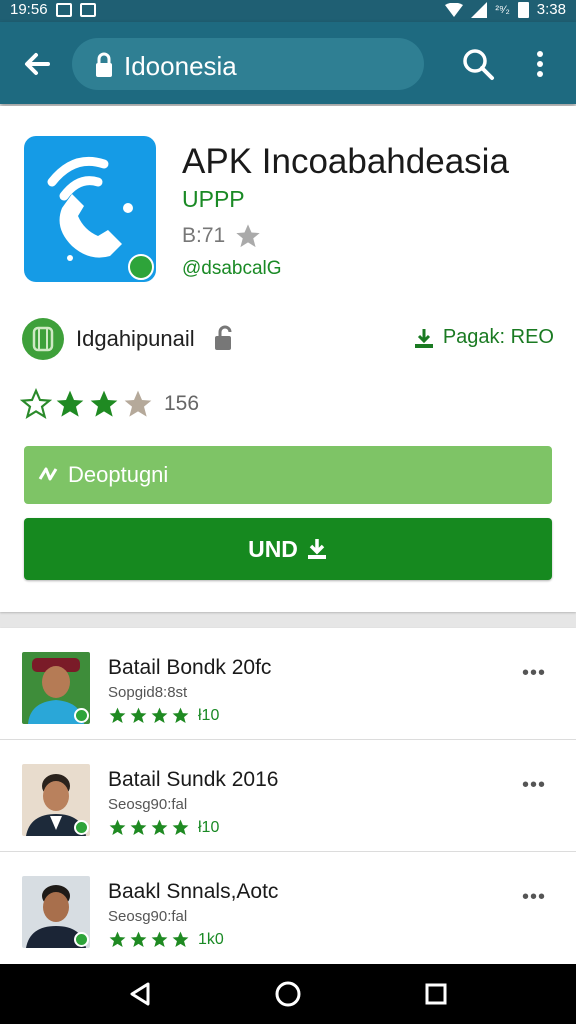  I want to click on cell-signal-icon, so click(479, 9).